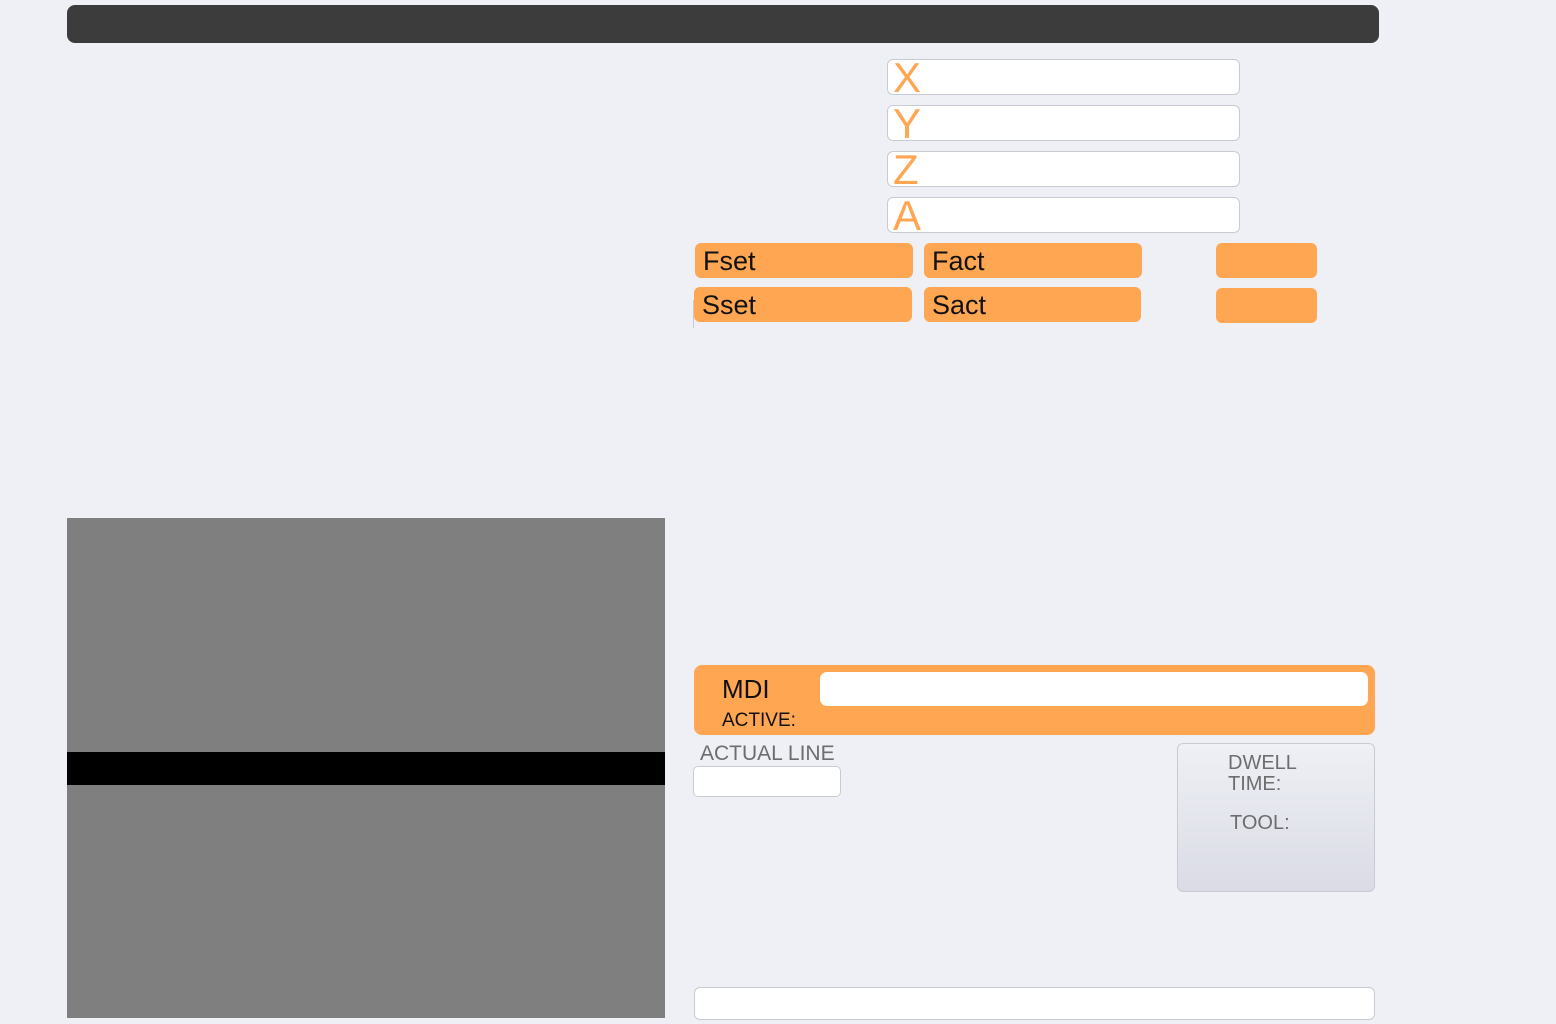  Describe the element at coordinates (907, 123) in the screenshot. I see `axis-y-letter: Y` at that location.